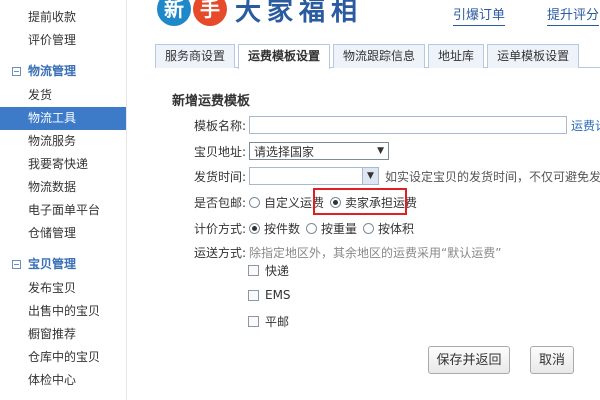 This screenshot has height=400, width=600. Describe the element at coordinates (220, 176) in the screenshot. I see `ship-time-label: 发货时间:` at that location.